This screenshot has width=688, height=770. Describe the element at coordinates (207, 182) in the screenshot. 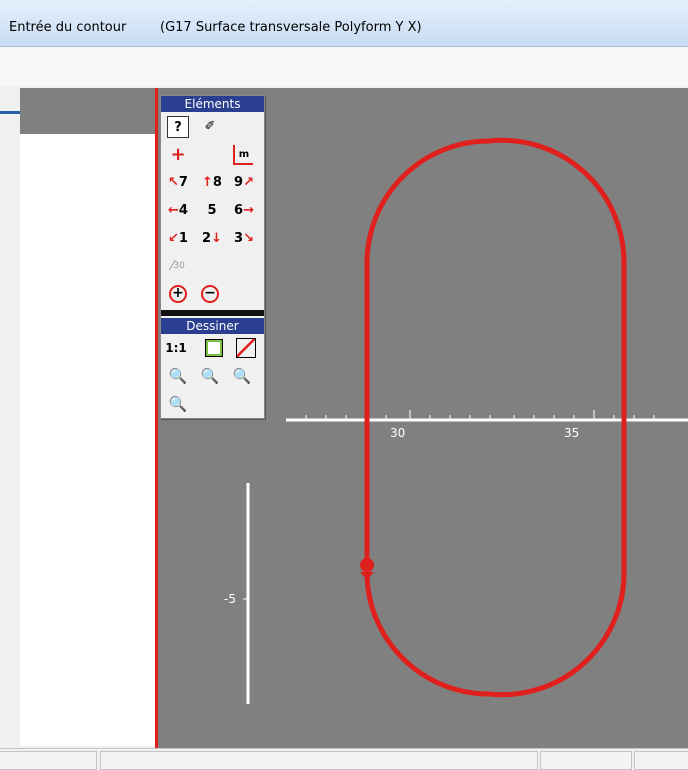

I see `arrow-up-icon: ↑` at that location.